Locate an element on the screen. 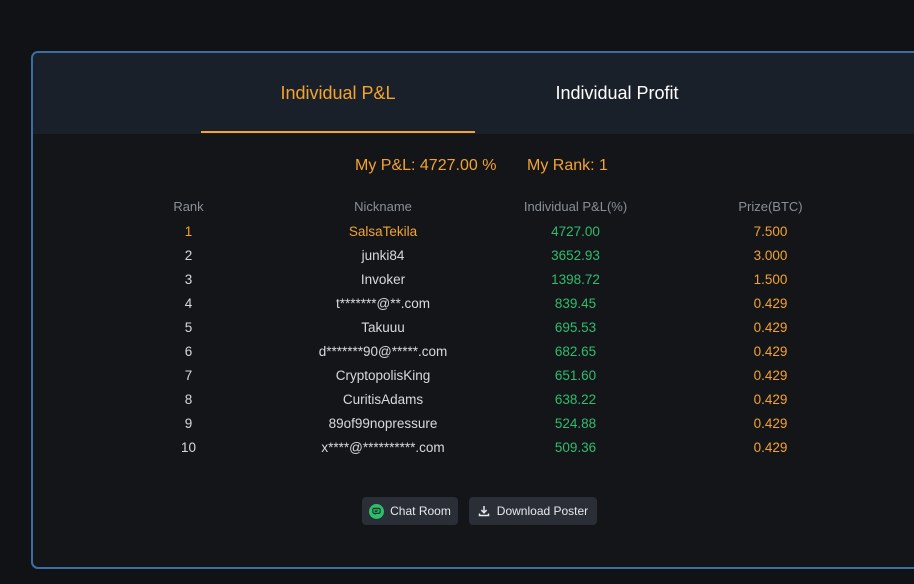 The height and width of the screenshot is (584, 914). table-row: 6 d*******90@*****.com 682.65 0.429 is located at coordinates (473, 354).